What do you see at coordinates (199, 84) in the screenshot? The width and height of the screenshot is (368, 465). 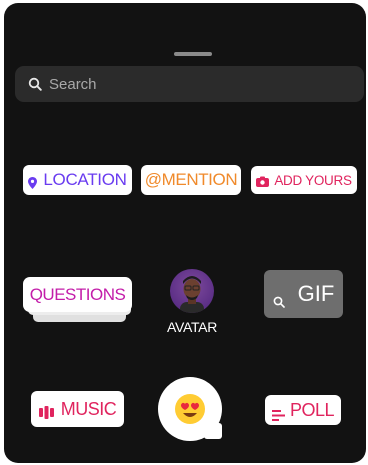 I see `search-input` at bounding box center [199, 84].